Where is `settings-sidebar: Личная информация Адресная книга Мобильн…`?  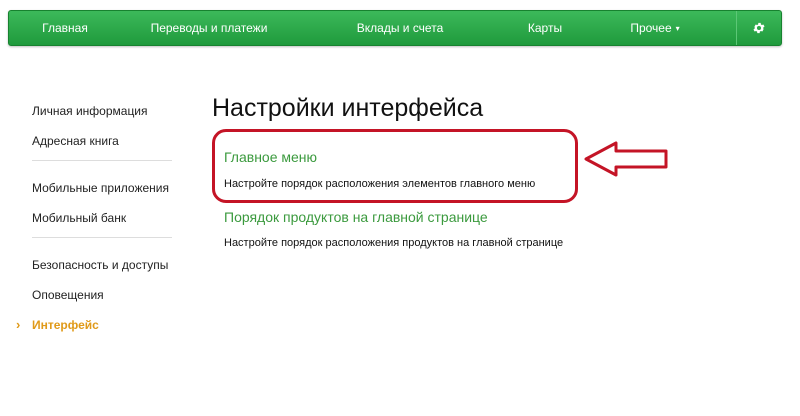 settings-sidebar: Личная информация Адресная книга Мобильн… is located at coordinates (94, 218).